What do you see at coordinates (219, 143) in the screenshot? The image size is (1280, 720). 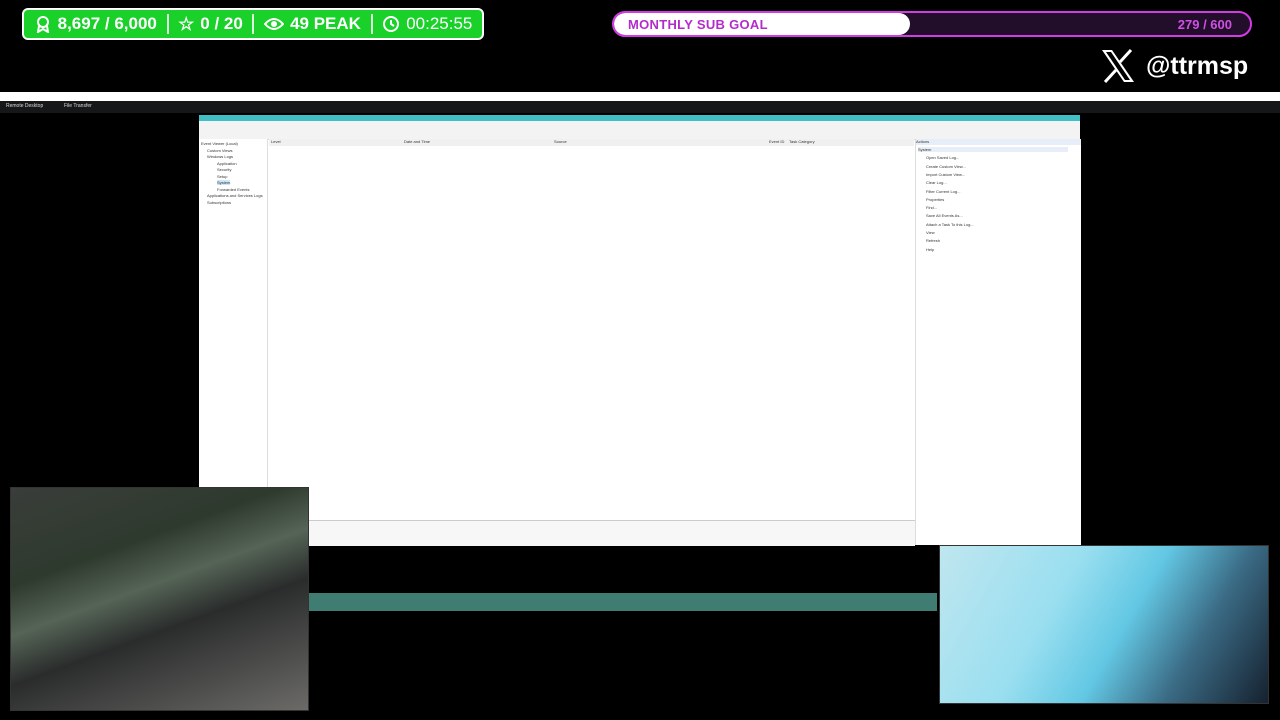 I see `tree-item: Event Viewer (Local)` at bounding box center [219, 143].